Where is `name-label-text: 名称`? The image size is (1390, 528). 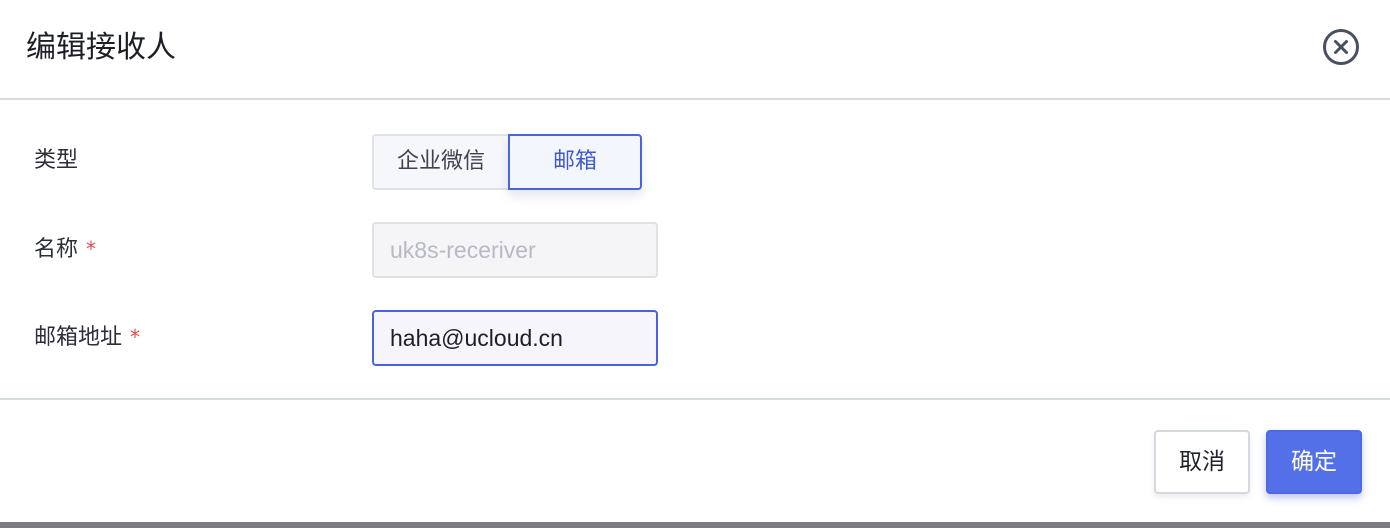 name-label-text: 名称 is located at coordinates (56, 249).